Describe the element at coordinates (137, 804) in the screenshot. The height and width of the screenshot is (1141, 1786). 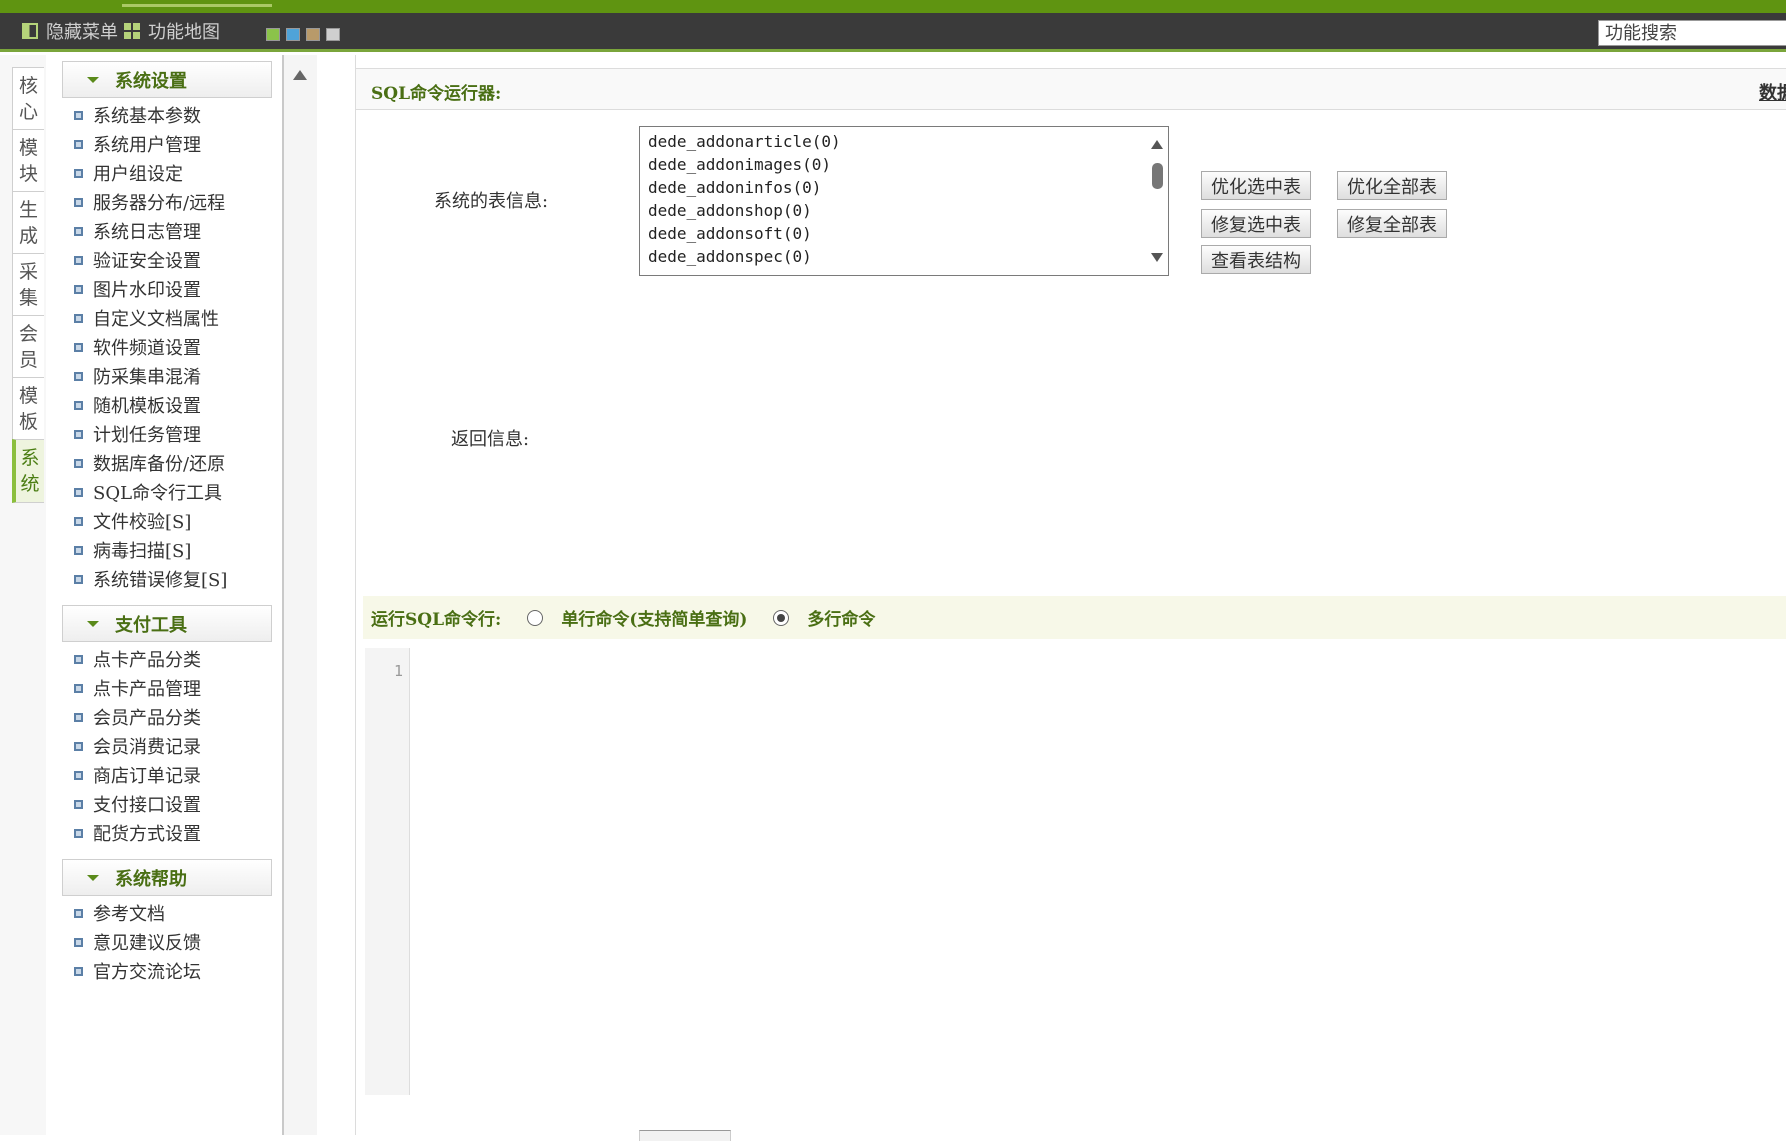
I see `sidebar-item: 支付接口设置` at that location.